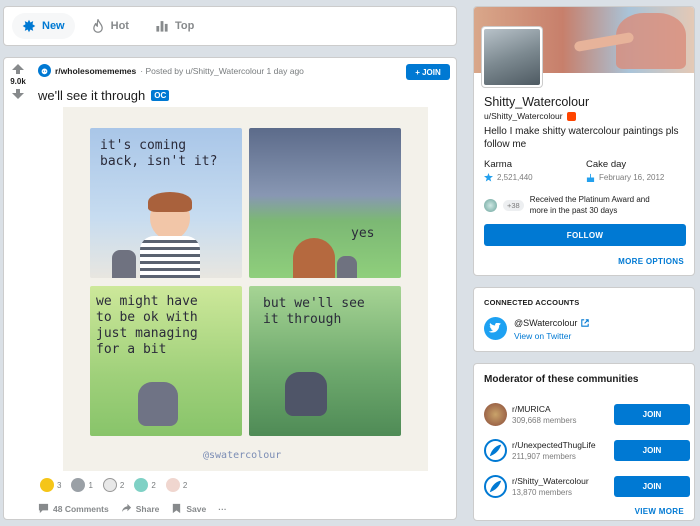  Describe the element at coordinates (546, 323) in the screenshot. I see `twitter-handle-text: @SWatercolour` at that location.